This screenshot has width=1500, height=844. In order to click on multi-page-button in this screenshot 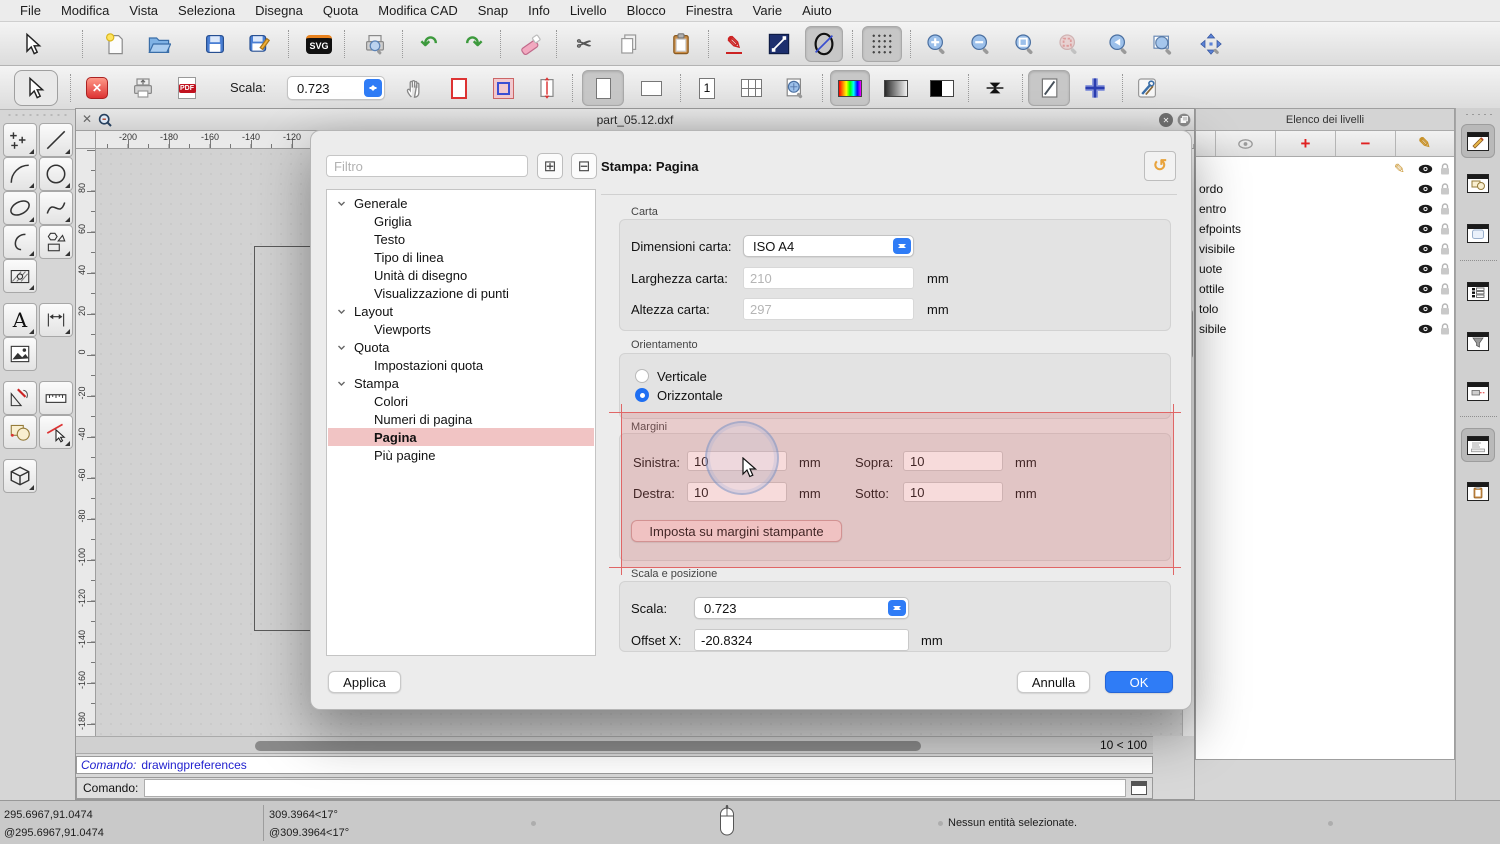, I will do `click(751, 88)`.